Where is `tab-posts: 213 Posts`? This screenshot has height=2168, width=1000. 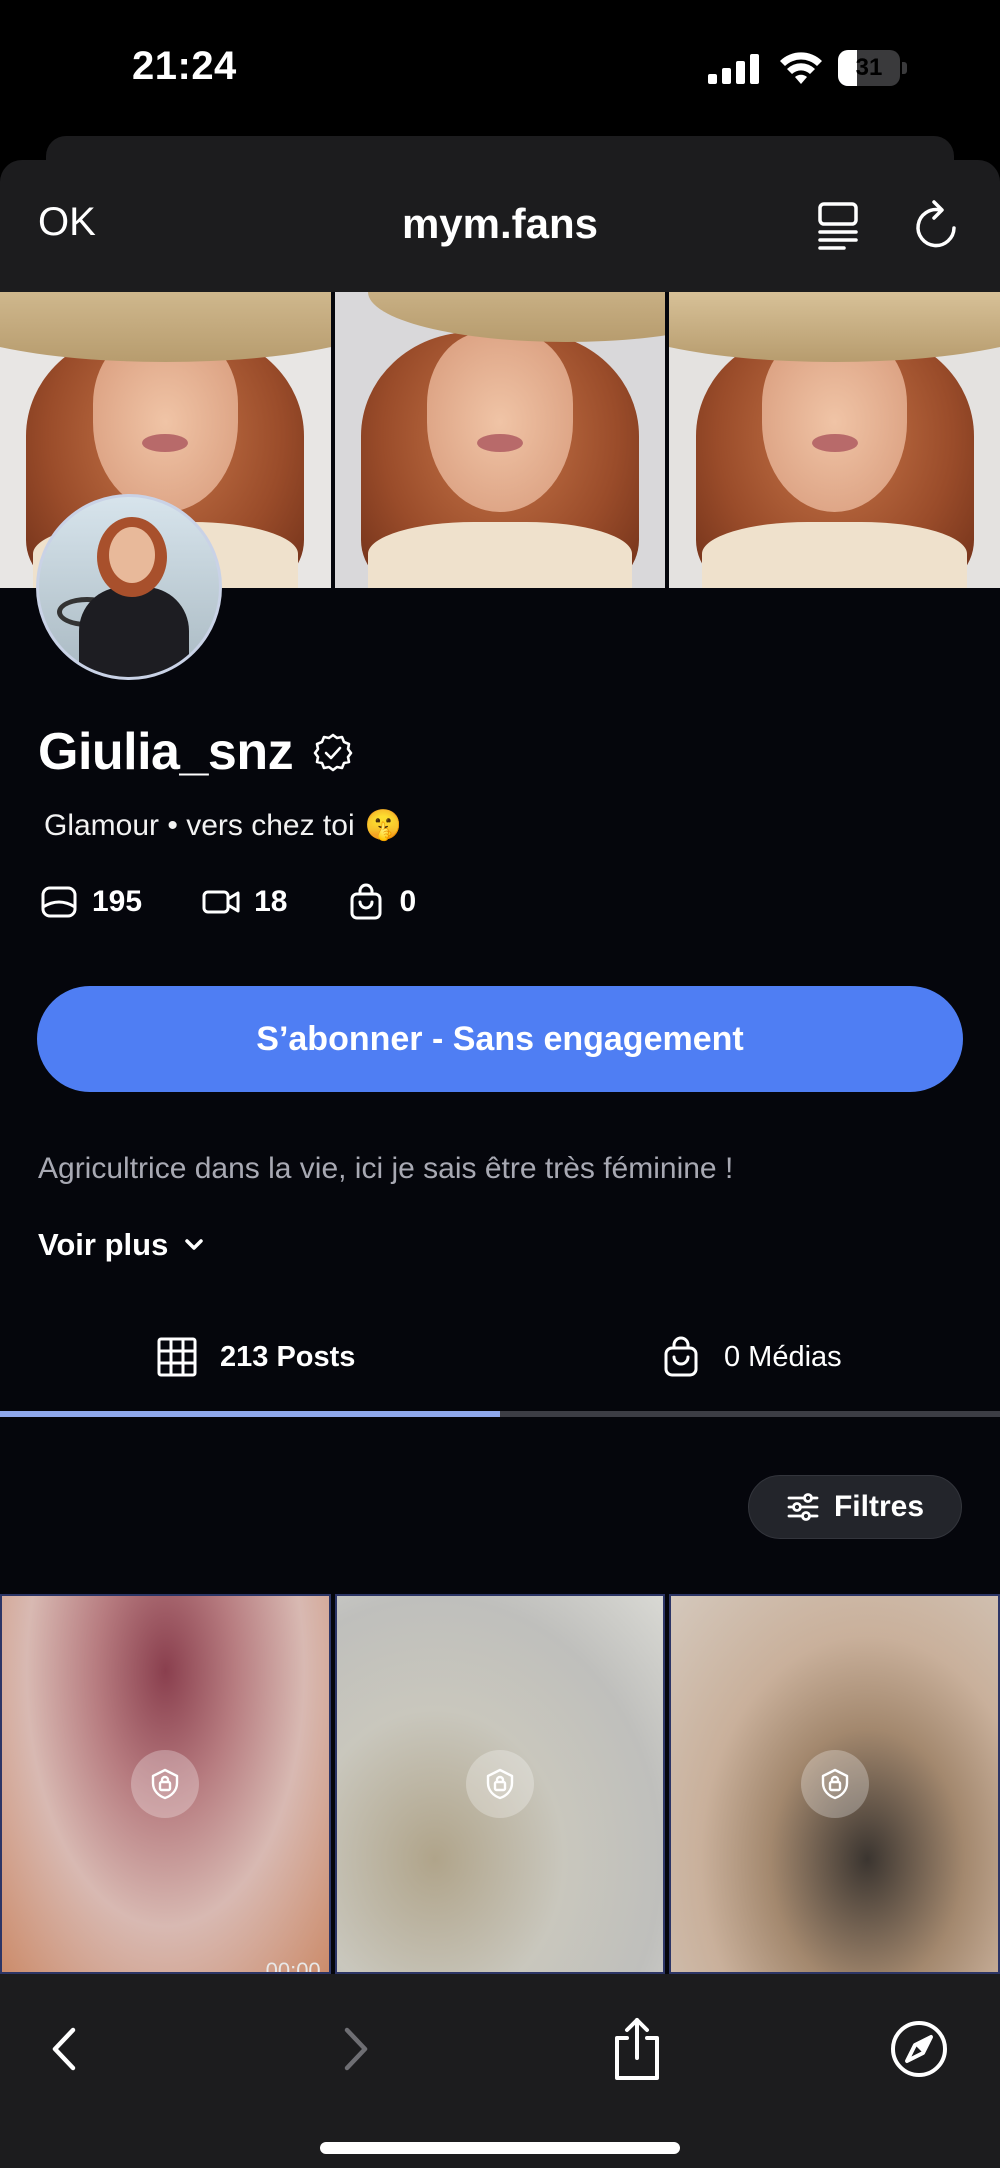
tab-posts: 213 Posts is located at coordinates (255, 1357).